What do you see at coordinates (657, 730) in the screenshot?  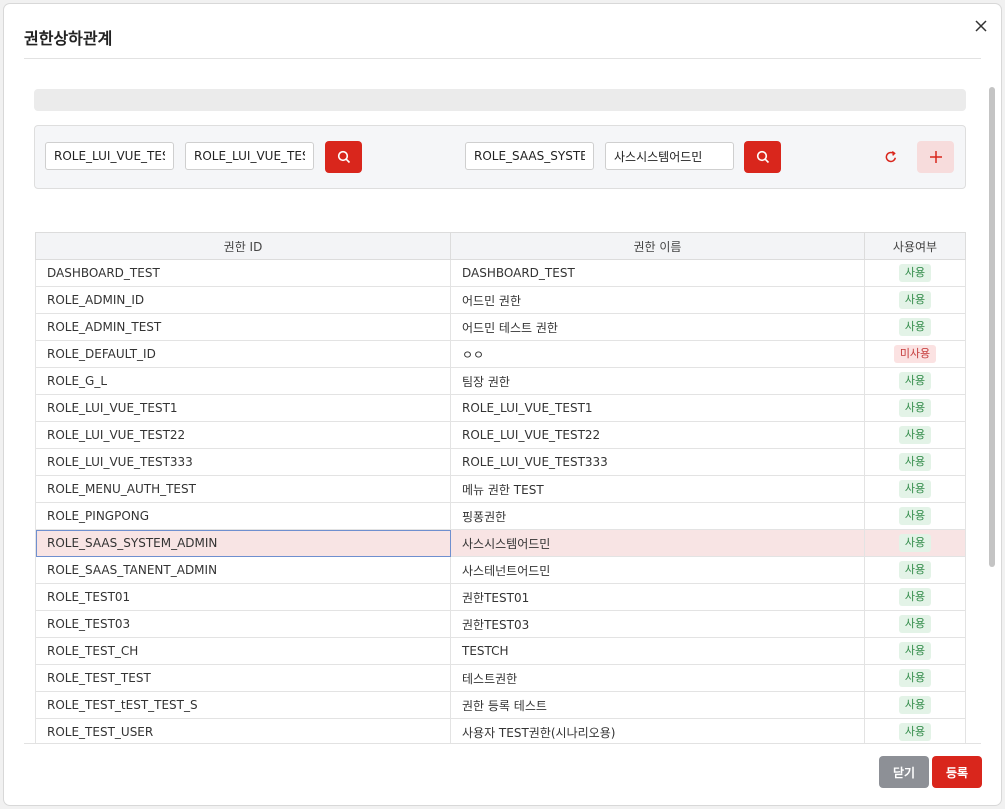 I see `cell-role-name: 사용자 TEST권한(시나리오용)` at bounding box center [657, 730].